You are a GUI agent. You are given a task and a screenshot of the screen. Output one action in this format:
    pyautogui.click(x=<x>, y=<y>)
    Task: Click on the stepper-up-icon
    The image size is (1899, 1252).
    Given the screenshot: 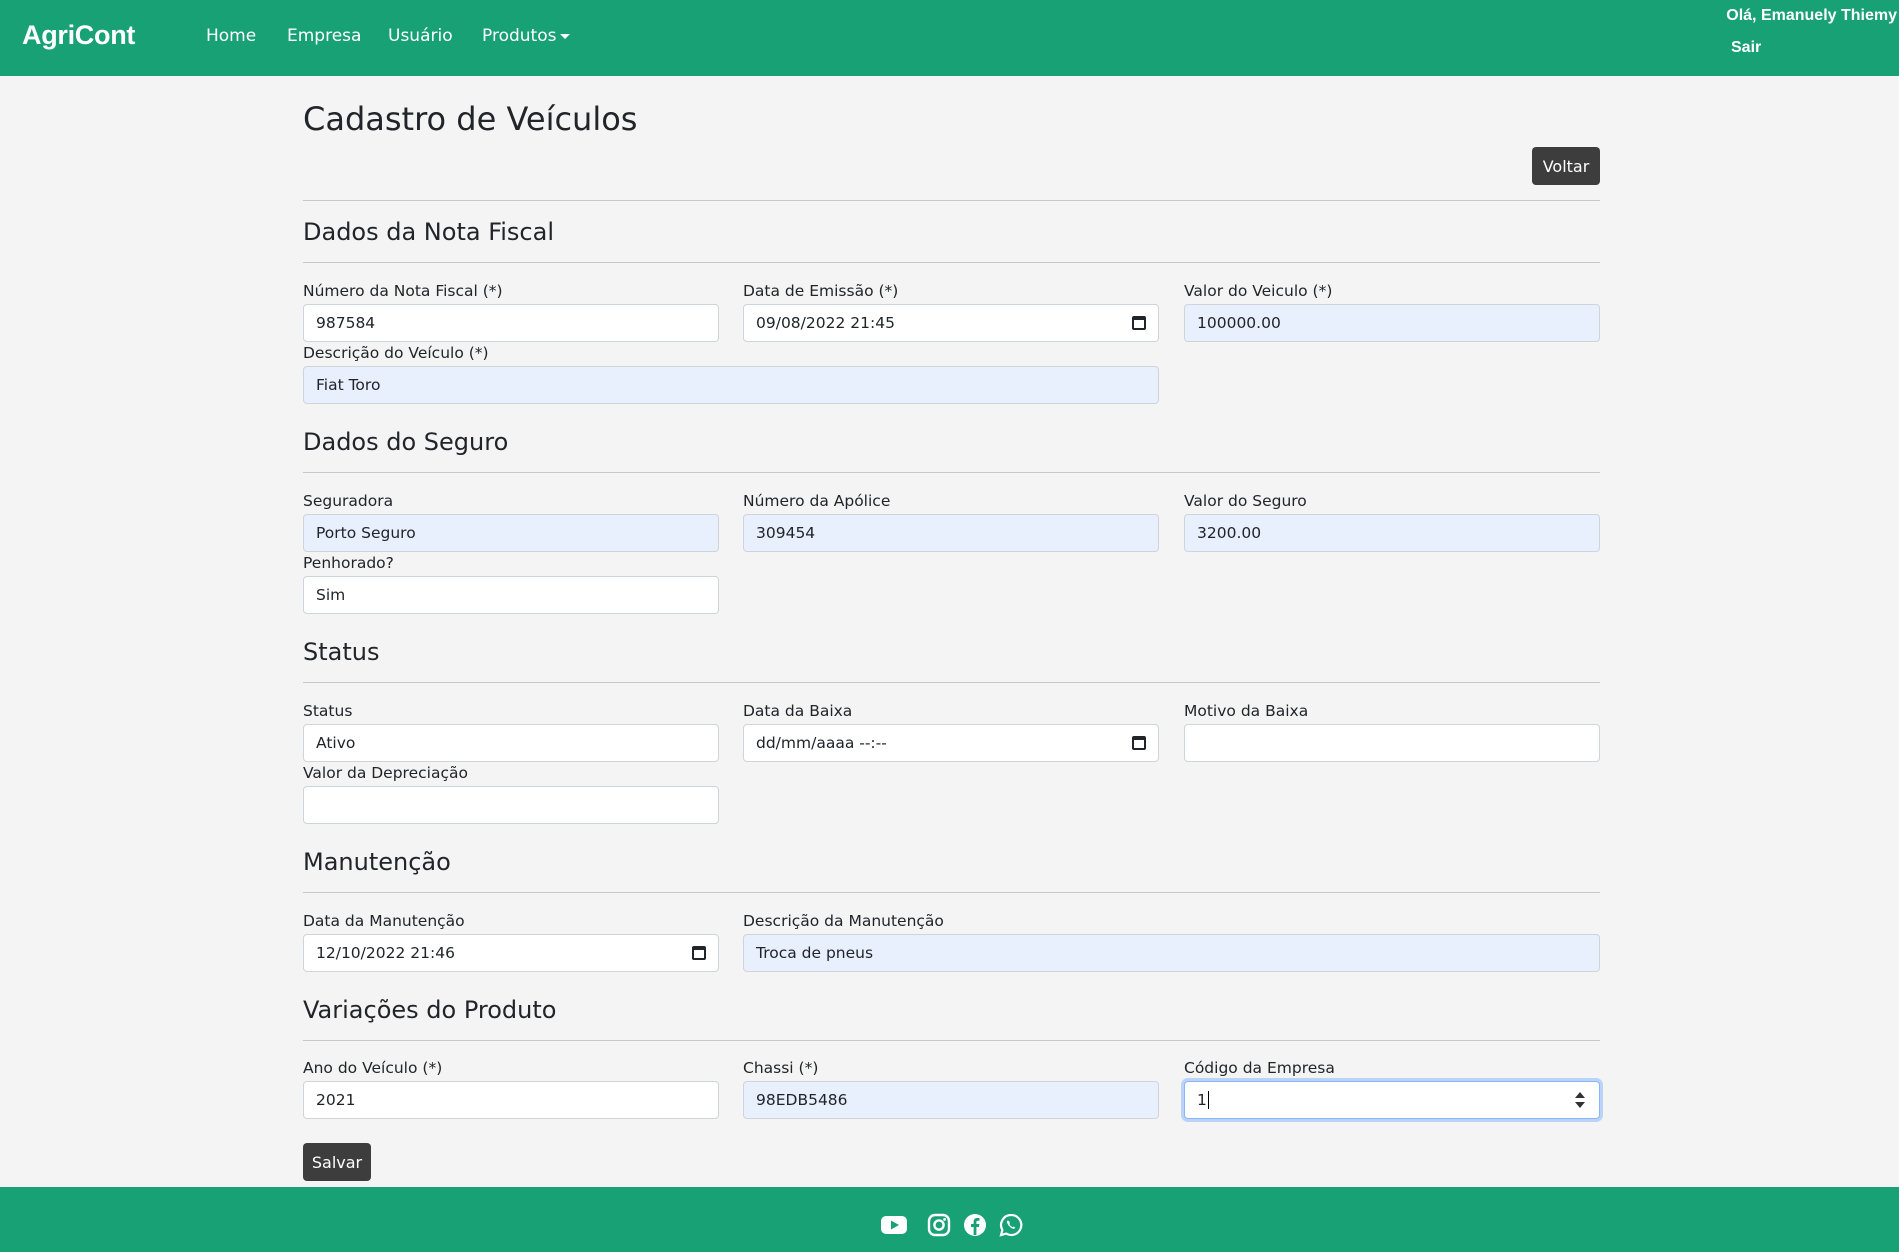 What is the action you would take?
    pyautogui.click(x=1580, y=1095)
    